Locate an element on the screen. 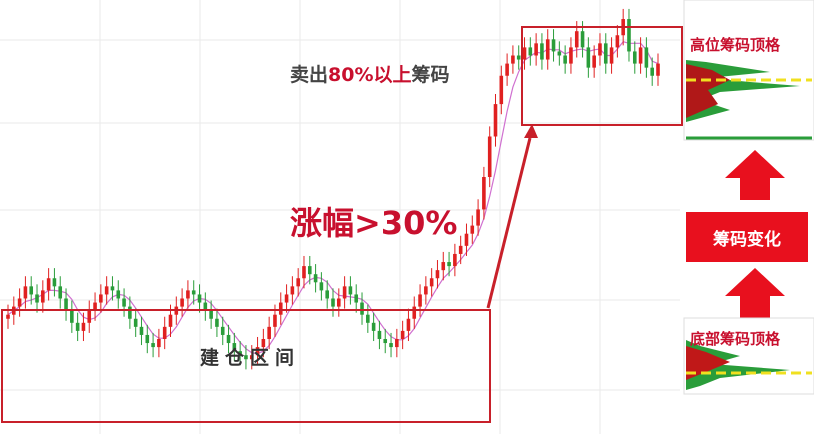 This screenshot has height=434, width=814. up-arrow-top is located at coordinates (755, 175).